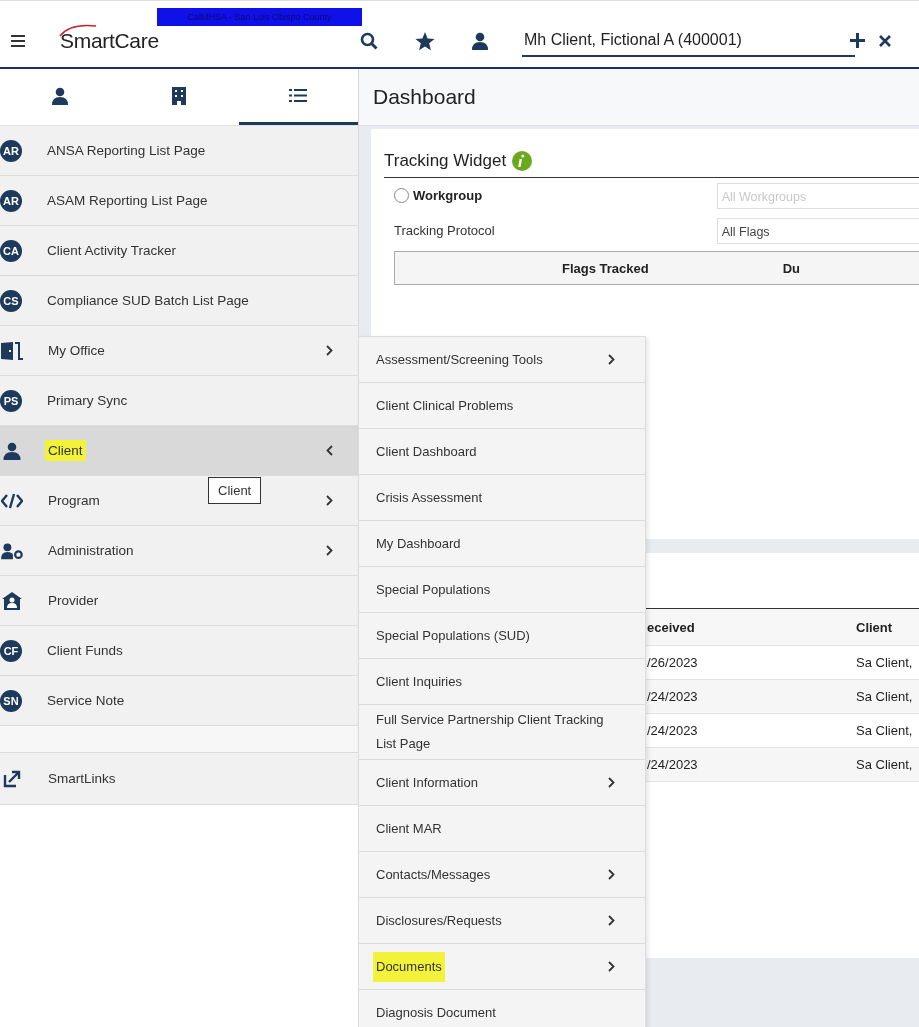 This screenshot has width=919, height=1027. What do you see at coordinates (502, 544) in the screenshot?
I see `menu-item: My Dashboard` at bounding box center [502, 544].